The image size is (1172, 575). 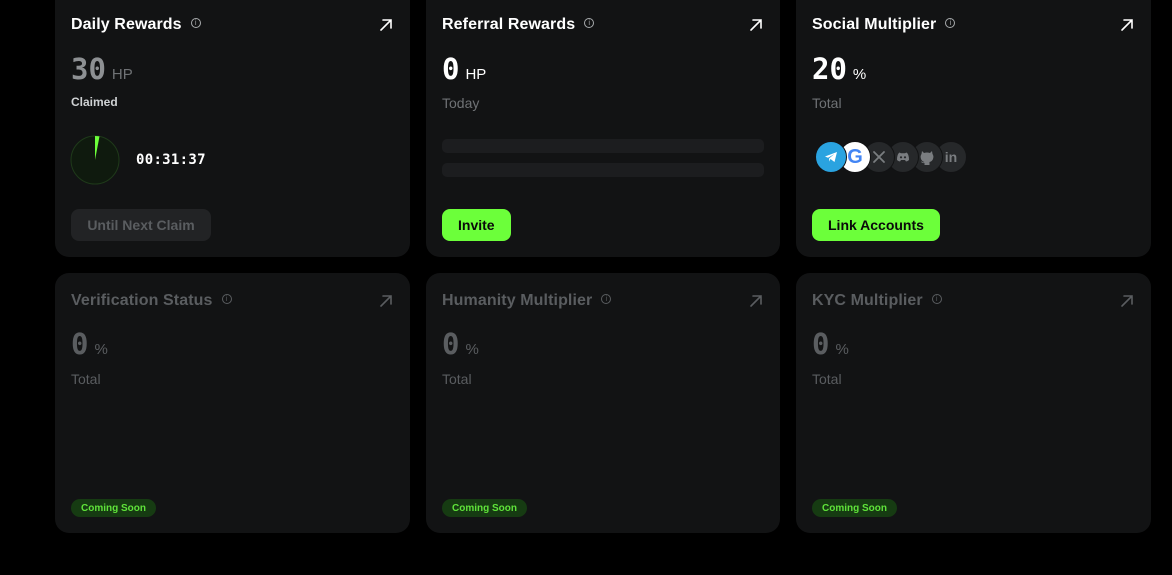 I want to click on invite-button: Invite, so click(x=476, y=225).